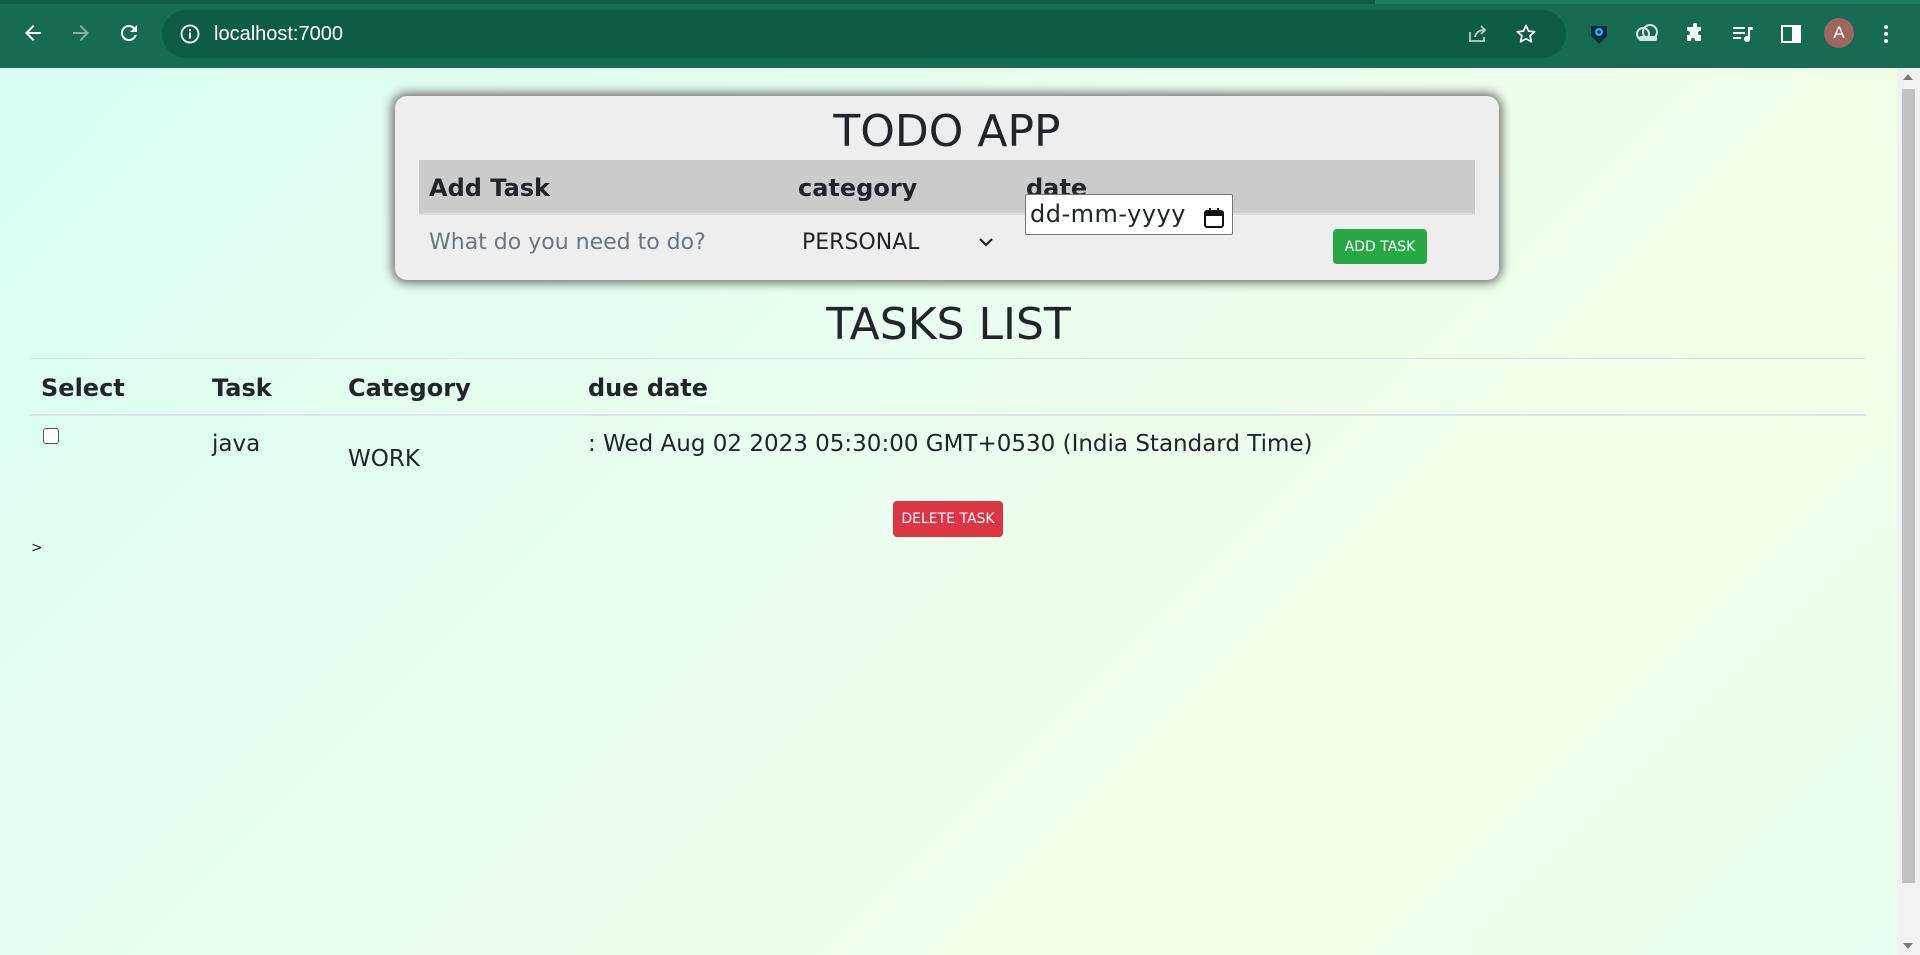  I want to click on delete-task-button: DELETE TASK, so click(948, 519).